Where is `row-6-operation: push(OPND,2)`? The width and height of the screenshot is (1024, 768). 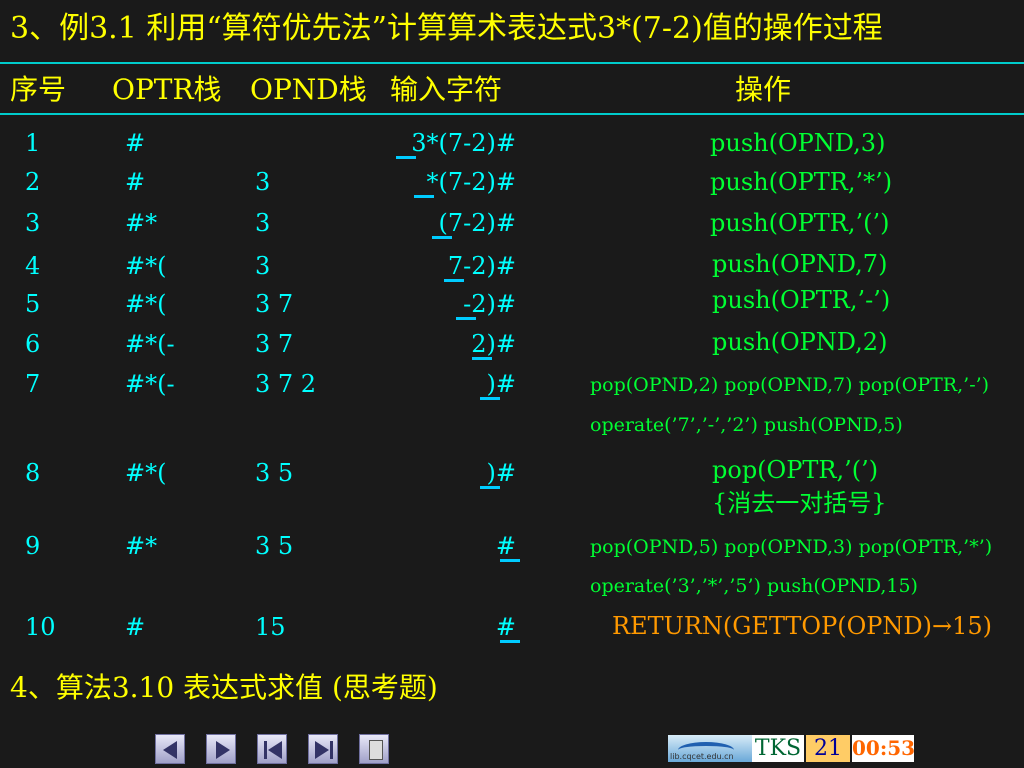 row-6-operation: push(OPND,2) is located at coordinates (800, 342).